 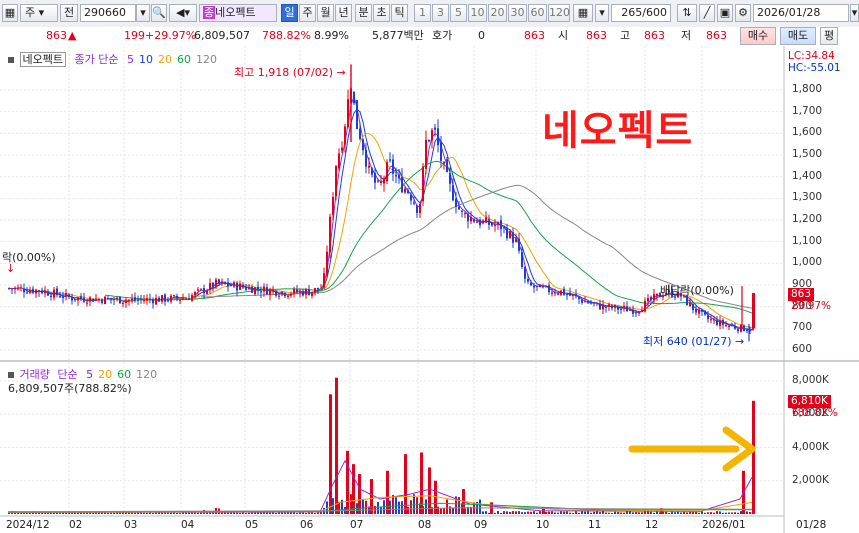 What do you see at coordinates (758, 36) in the screenshot?
I see `buy-button: 매수` at bounding box center [758, 36].